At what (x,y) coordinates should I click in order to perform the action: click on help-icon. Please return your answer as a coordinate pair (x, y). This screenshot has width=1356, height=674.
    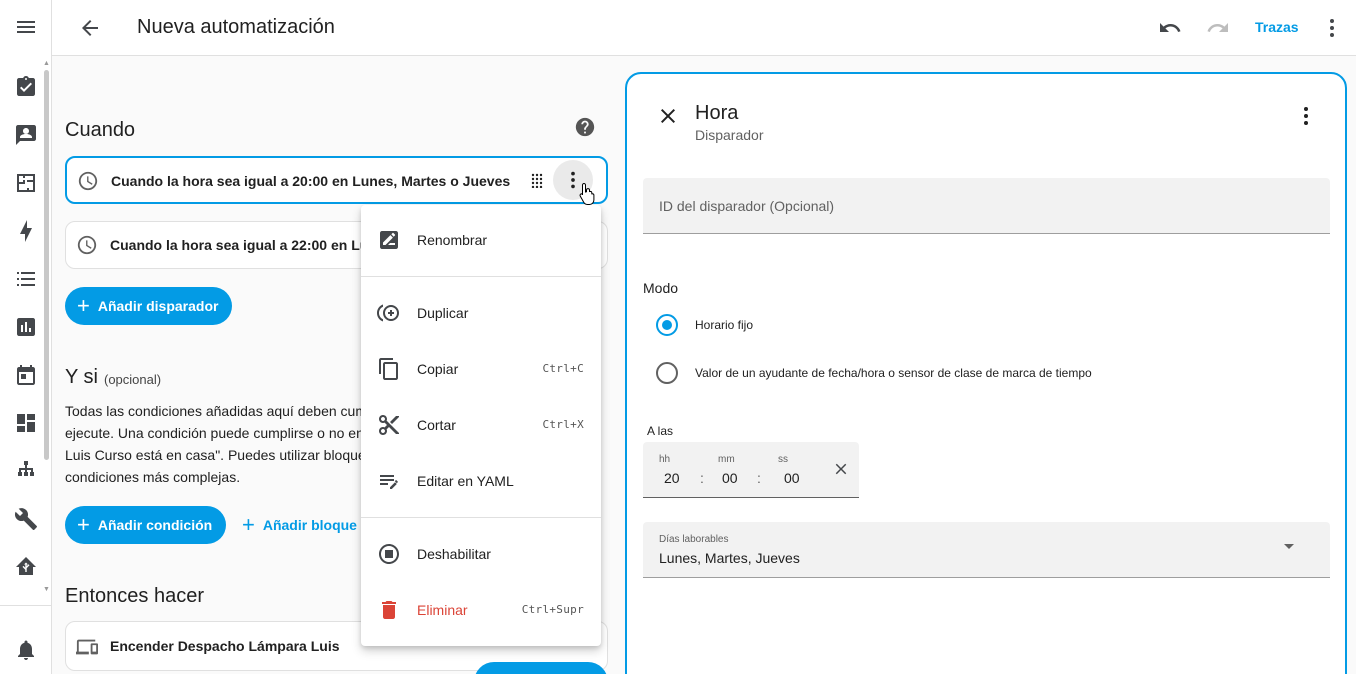
    Looking at the image, I should click on (585, 127).